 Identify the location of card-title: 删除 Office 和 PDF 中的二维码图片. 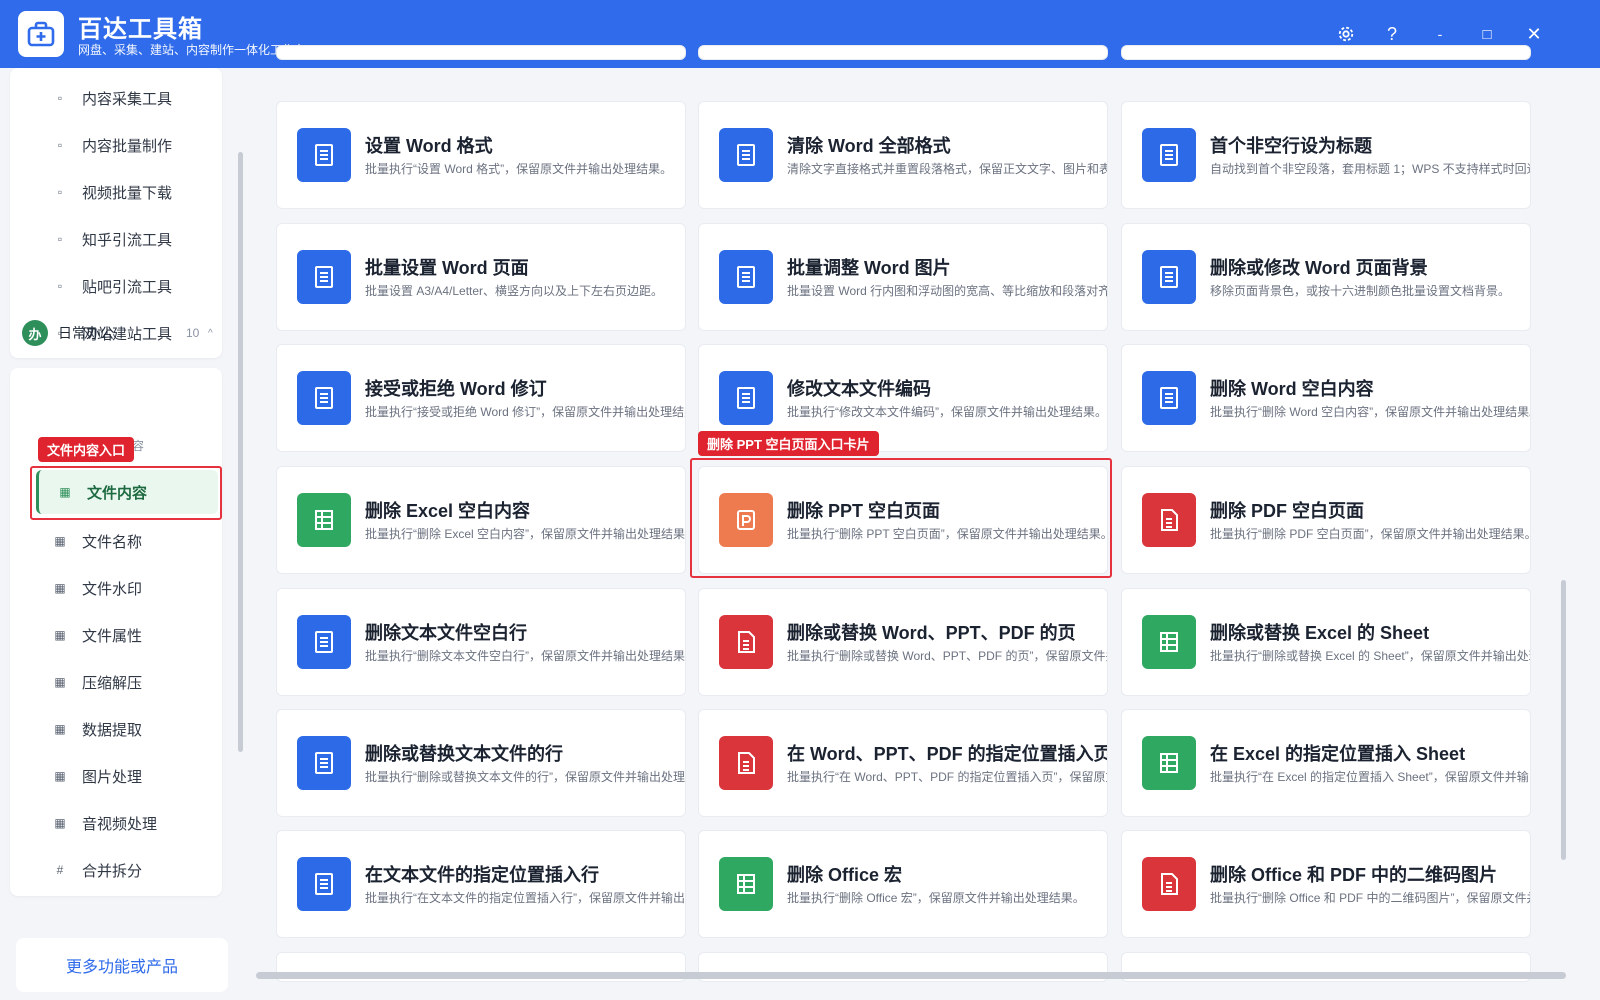
(1354, 875).